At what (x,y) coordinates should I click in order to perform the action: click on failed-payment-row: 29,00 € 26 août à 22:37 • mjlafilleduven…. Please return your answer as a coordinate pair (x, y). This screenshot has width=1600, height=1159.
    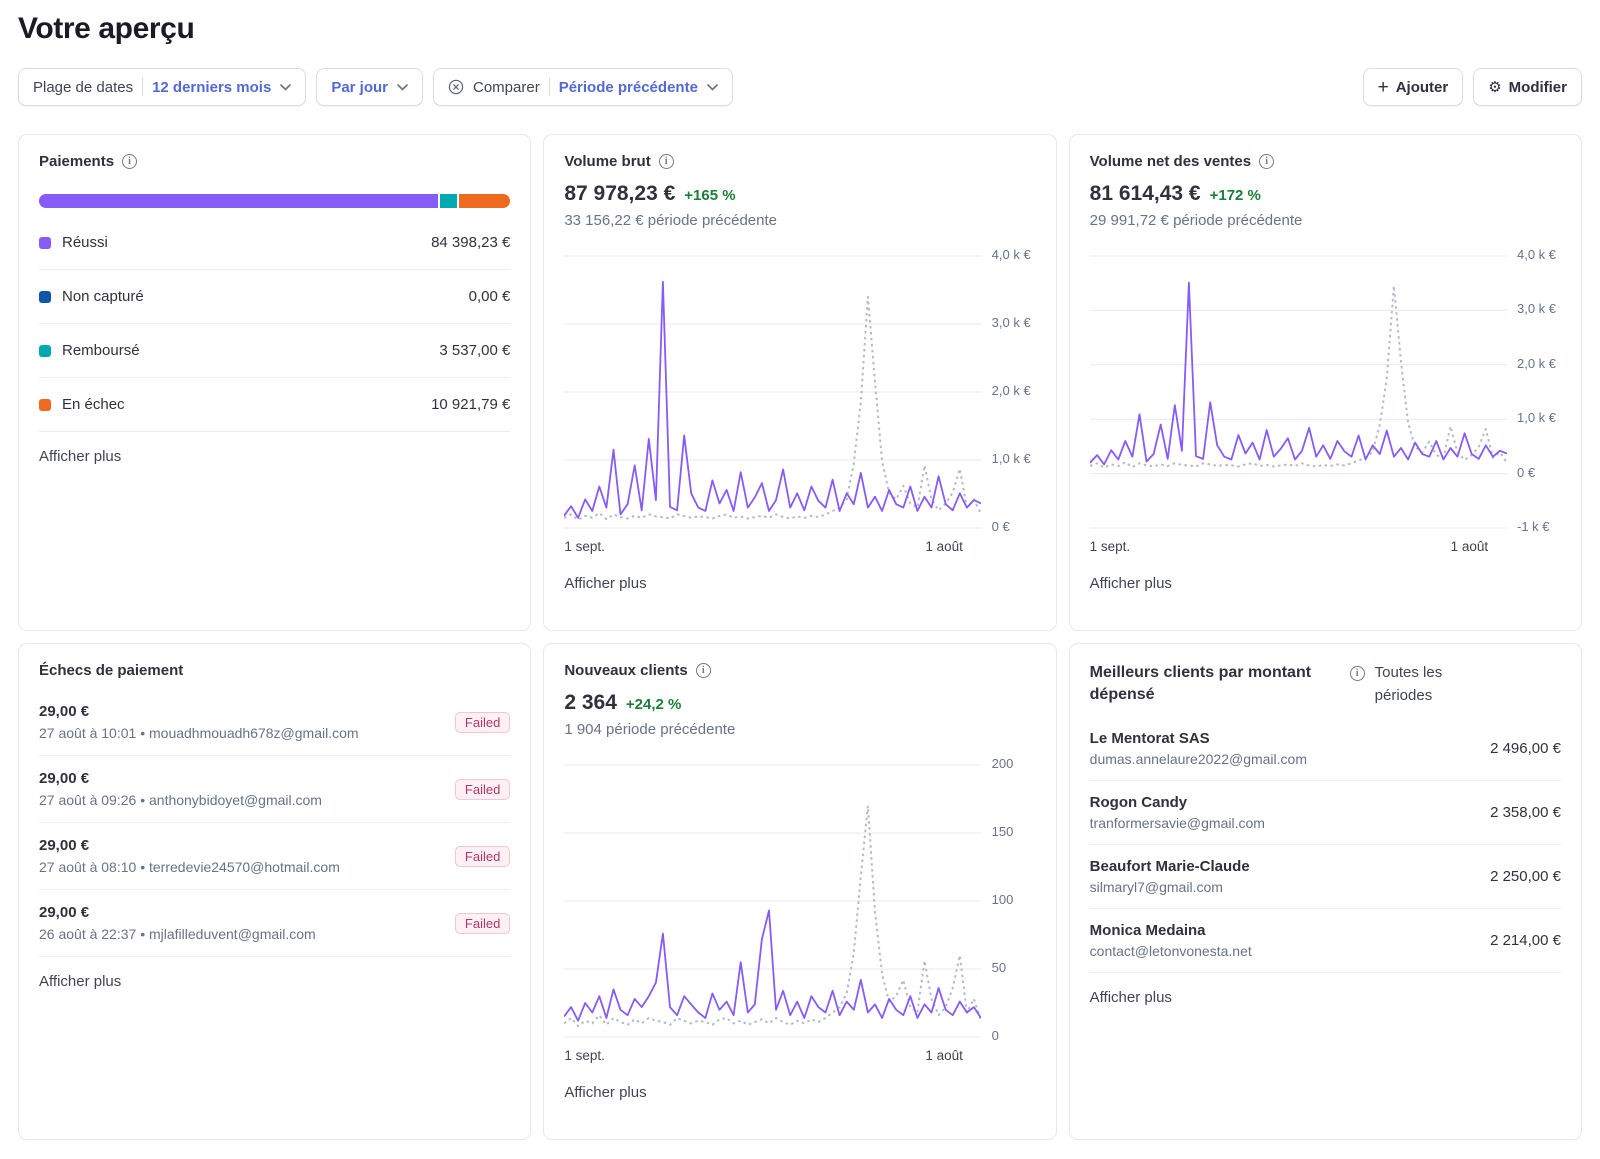
    Looking at the image, I should click on (275, 923).